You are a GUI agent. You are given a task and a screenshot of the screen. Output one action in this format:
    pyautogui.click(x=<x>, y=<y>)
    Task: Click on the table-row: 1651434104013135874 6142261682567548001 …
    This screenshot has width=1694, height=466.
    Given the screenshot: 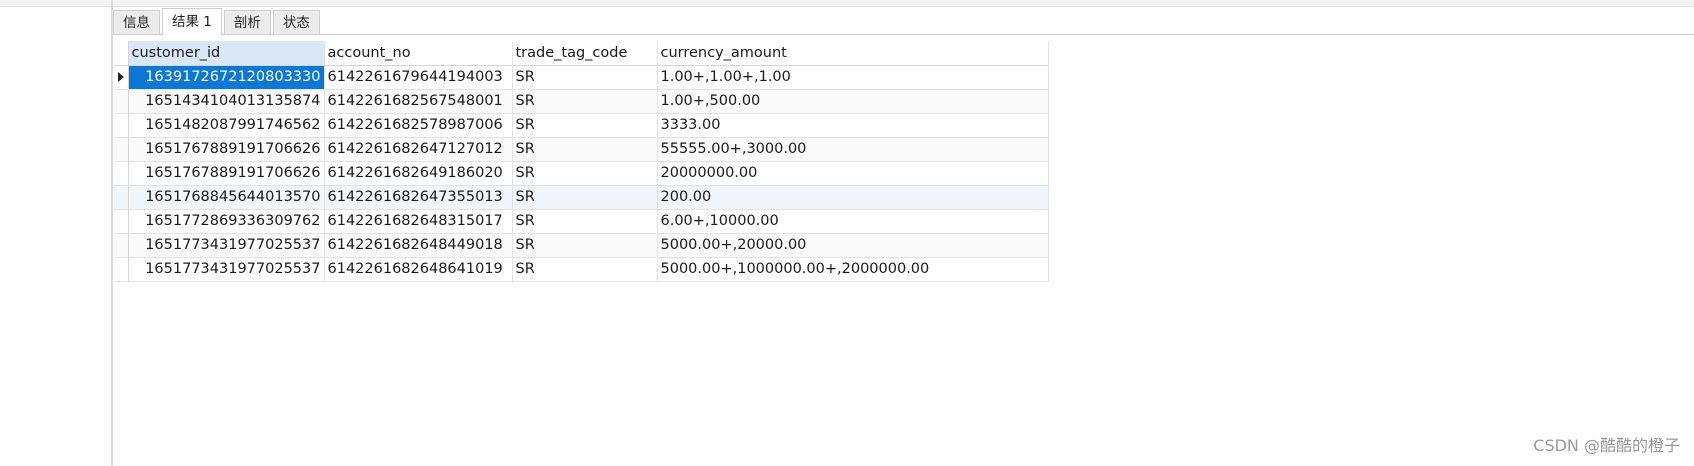 What is the action you would take?
    pyautogui.click(x=581, y=101)
    